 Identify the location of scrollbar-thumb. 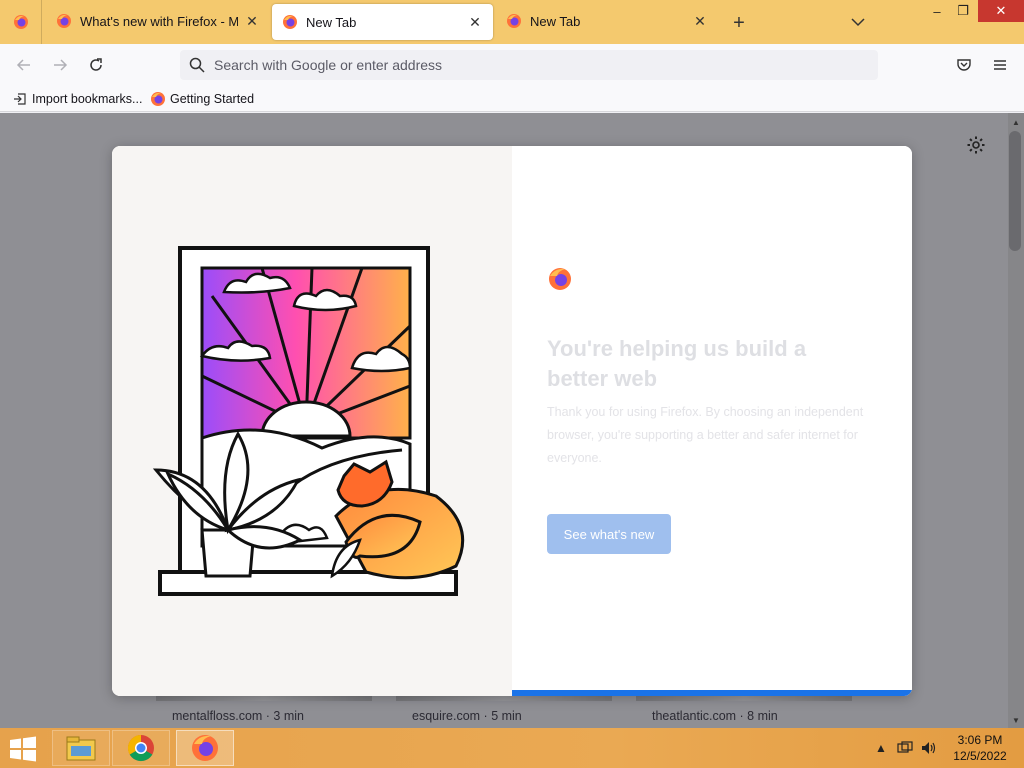
(1015, 191).